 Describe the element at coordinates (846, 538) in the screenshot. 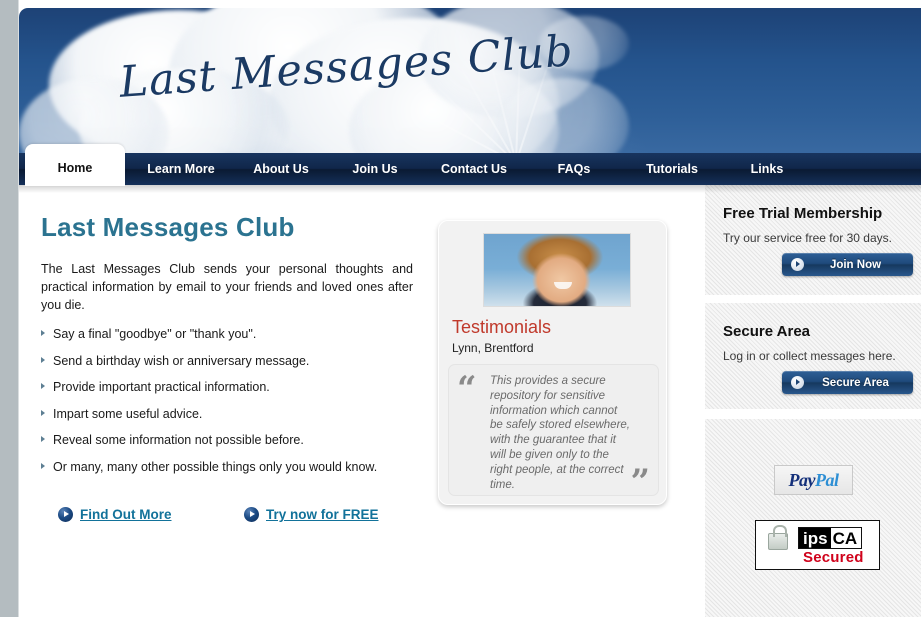

I see `ipsca-text-ca: CA` at that location.